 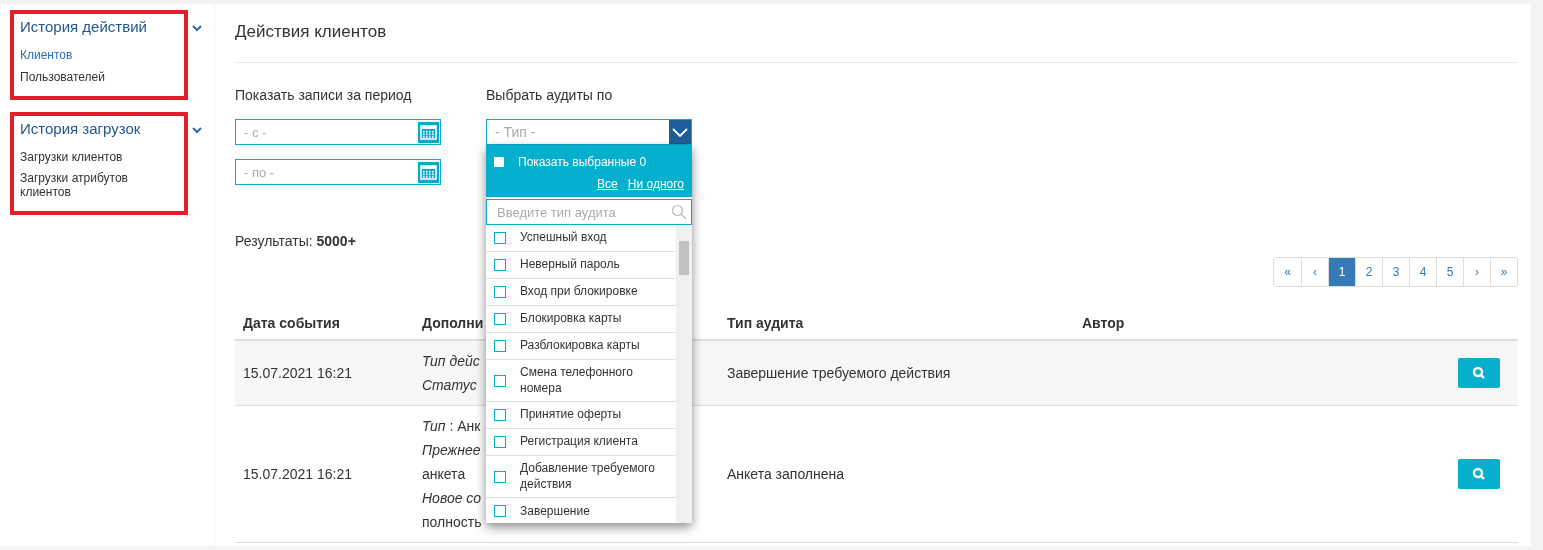 What do you see at coordinates (449, 385) in the screenshot?
I see `details-text: Статус` at bounding box center [449, 385].